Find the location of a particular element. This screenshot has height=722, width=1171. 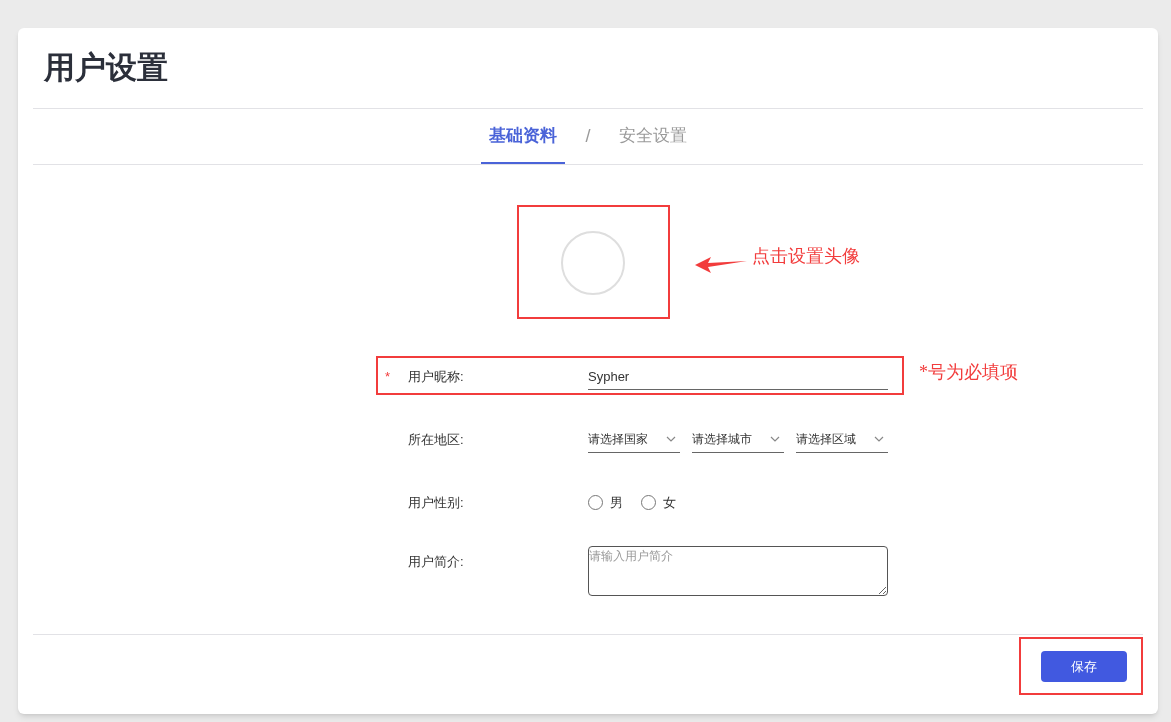

field-label: 用户昵称: is located at coordinates (436, 376).